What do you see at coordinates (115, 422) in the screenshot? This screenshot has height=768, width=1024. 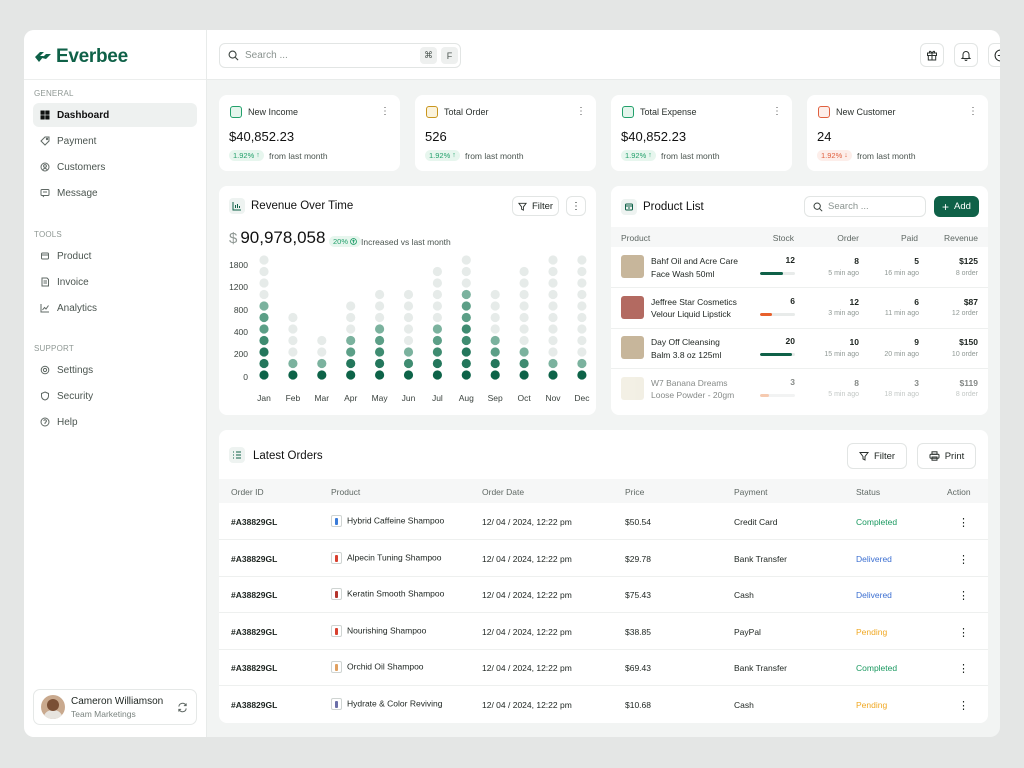 I see `sidebar-item-help: Help` at bounding box center [115, 422].